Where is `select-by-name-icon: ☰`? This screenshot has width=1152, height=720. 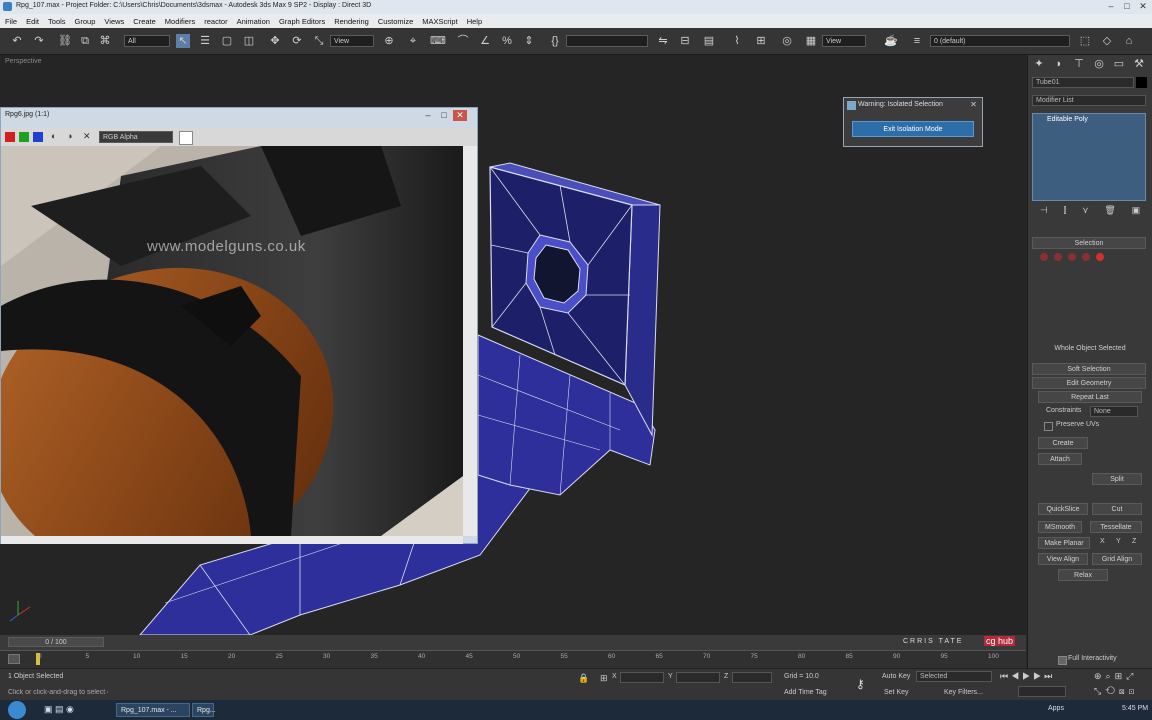 select-by-name-icon: ☰ is located at coordinates (205, 41).